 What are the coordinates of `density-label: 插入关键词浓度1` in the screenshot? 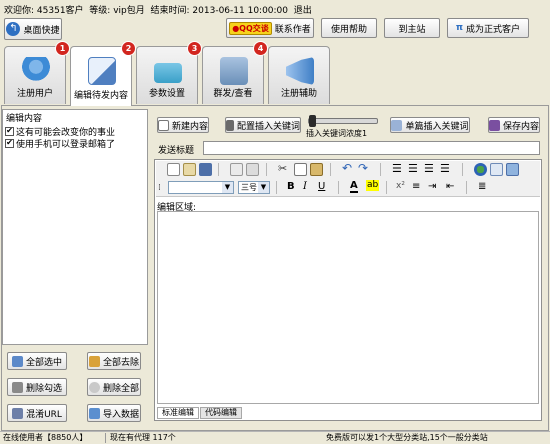 It's located at (337, 133).